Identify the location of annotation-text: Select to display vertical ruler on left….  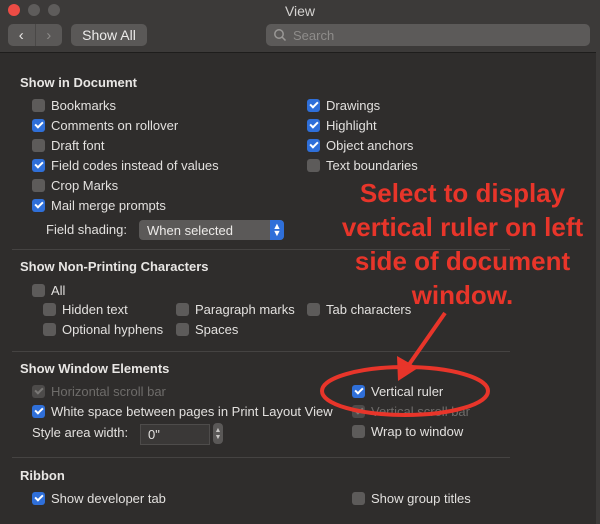
(462, 244).